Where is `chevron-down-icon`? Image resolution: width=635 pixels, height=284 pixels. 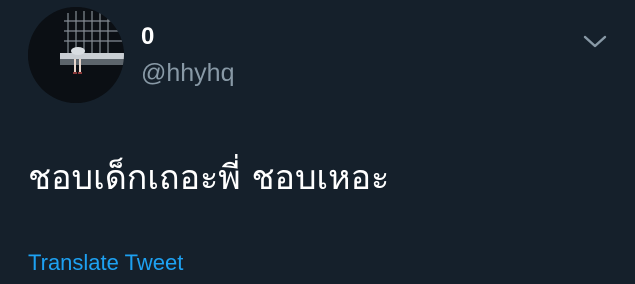
chevron-down-icon is located at coordinates (595, 41).